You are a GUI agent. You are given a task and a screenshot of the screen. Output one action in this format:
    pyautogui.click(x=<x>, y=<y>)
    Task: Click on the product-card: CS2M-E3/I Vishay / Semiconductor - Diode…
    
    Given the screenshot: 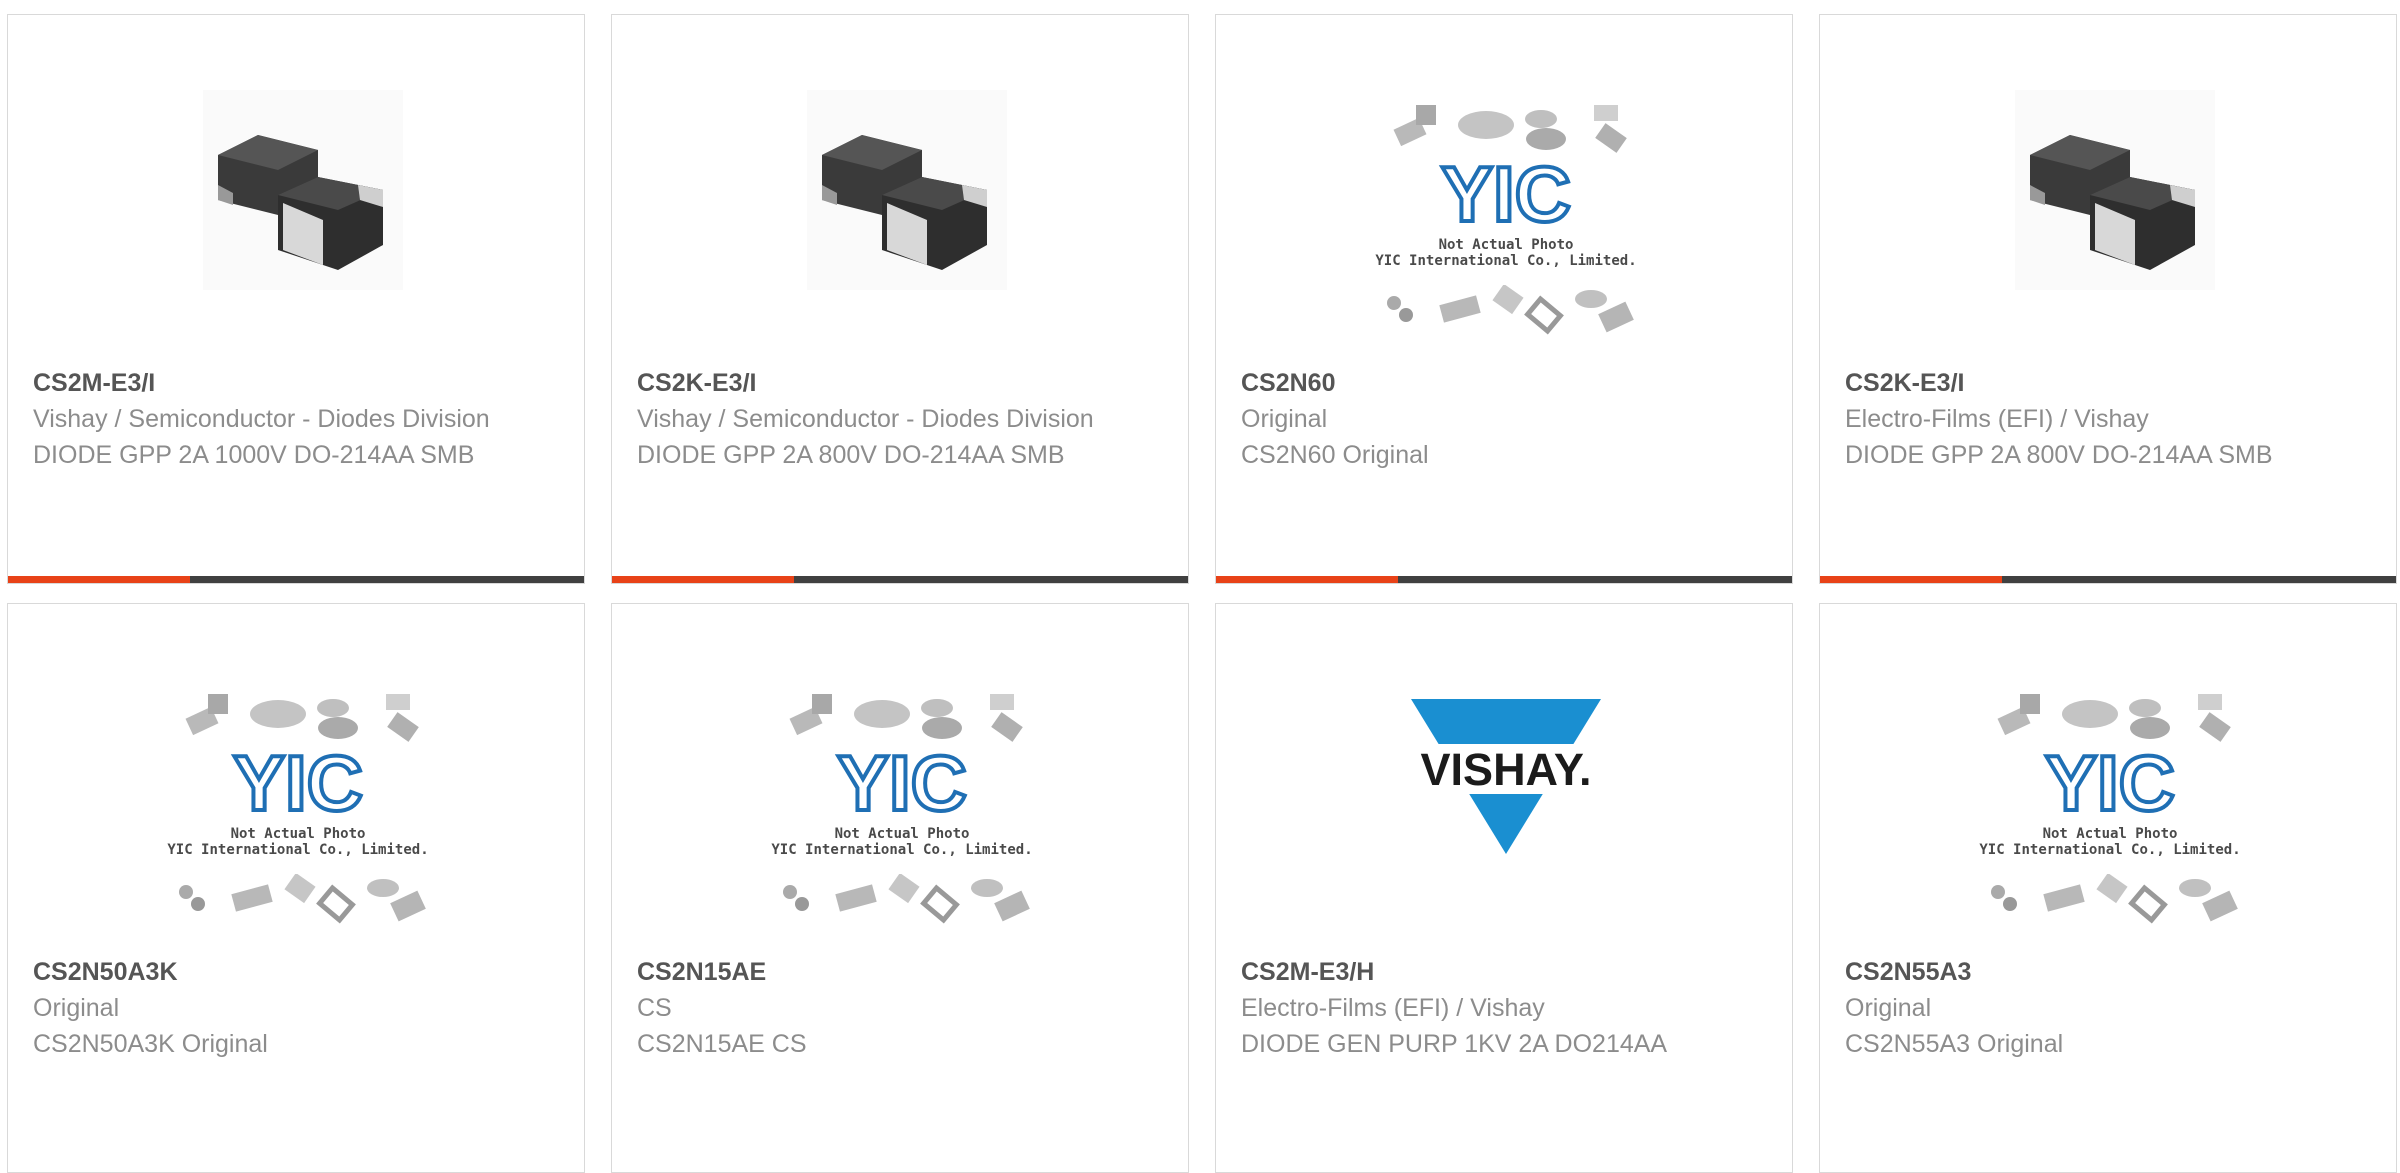 What is the action you would take?
    pyautogui.click(x=296, y=299)
    